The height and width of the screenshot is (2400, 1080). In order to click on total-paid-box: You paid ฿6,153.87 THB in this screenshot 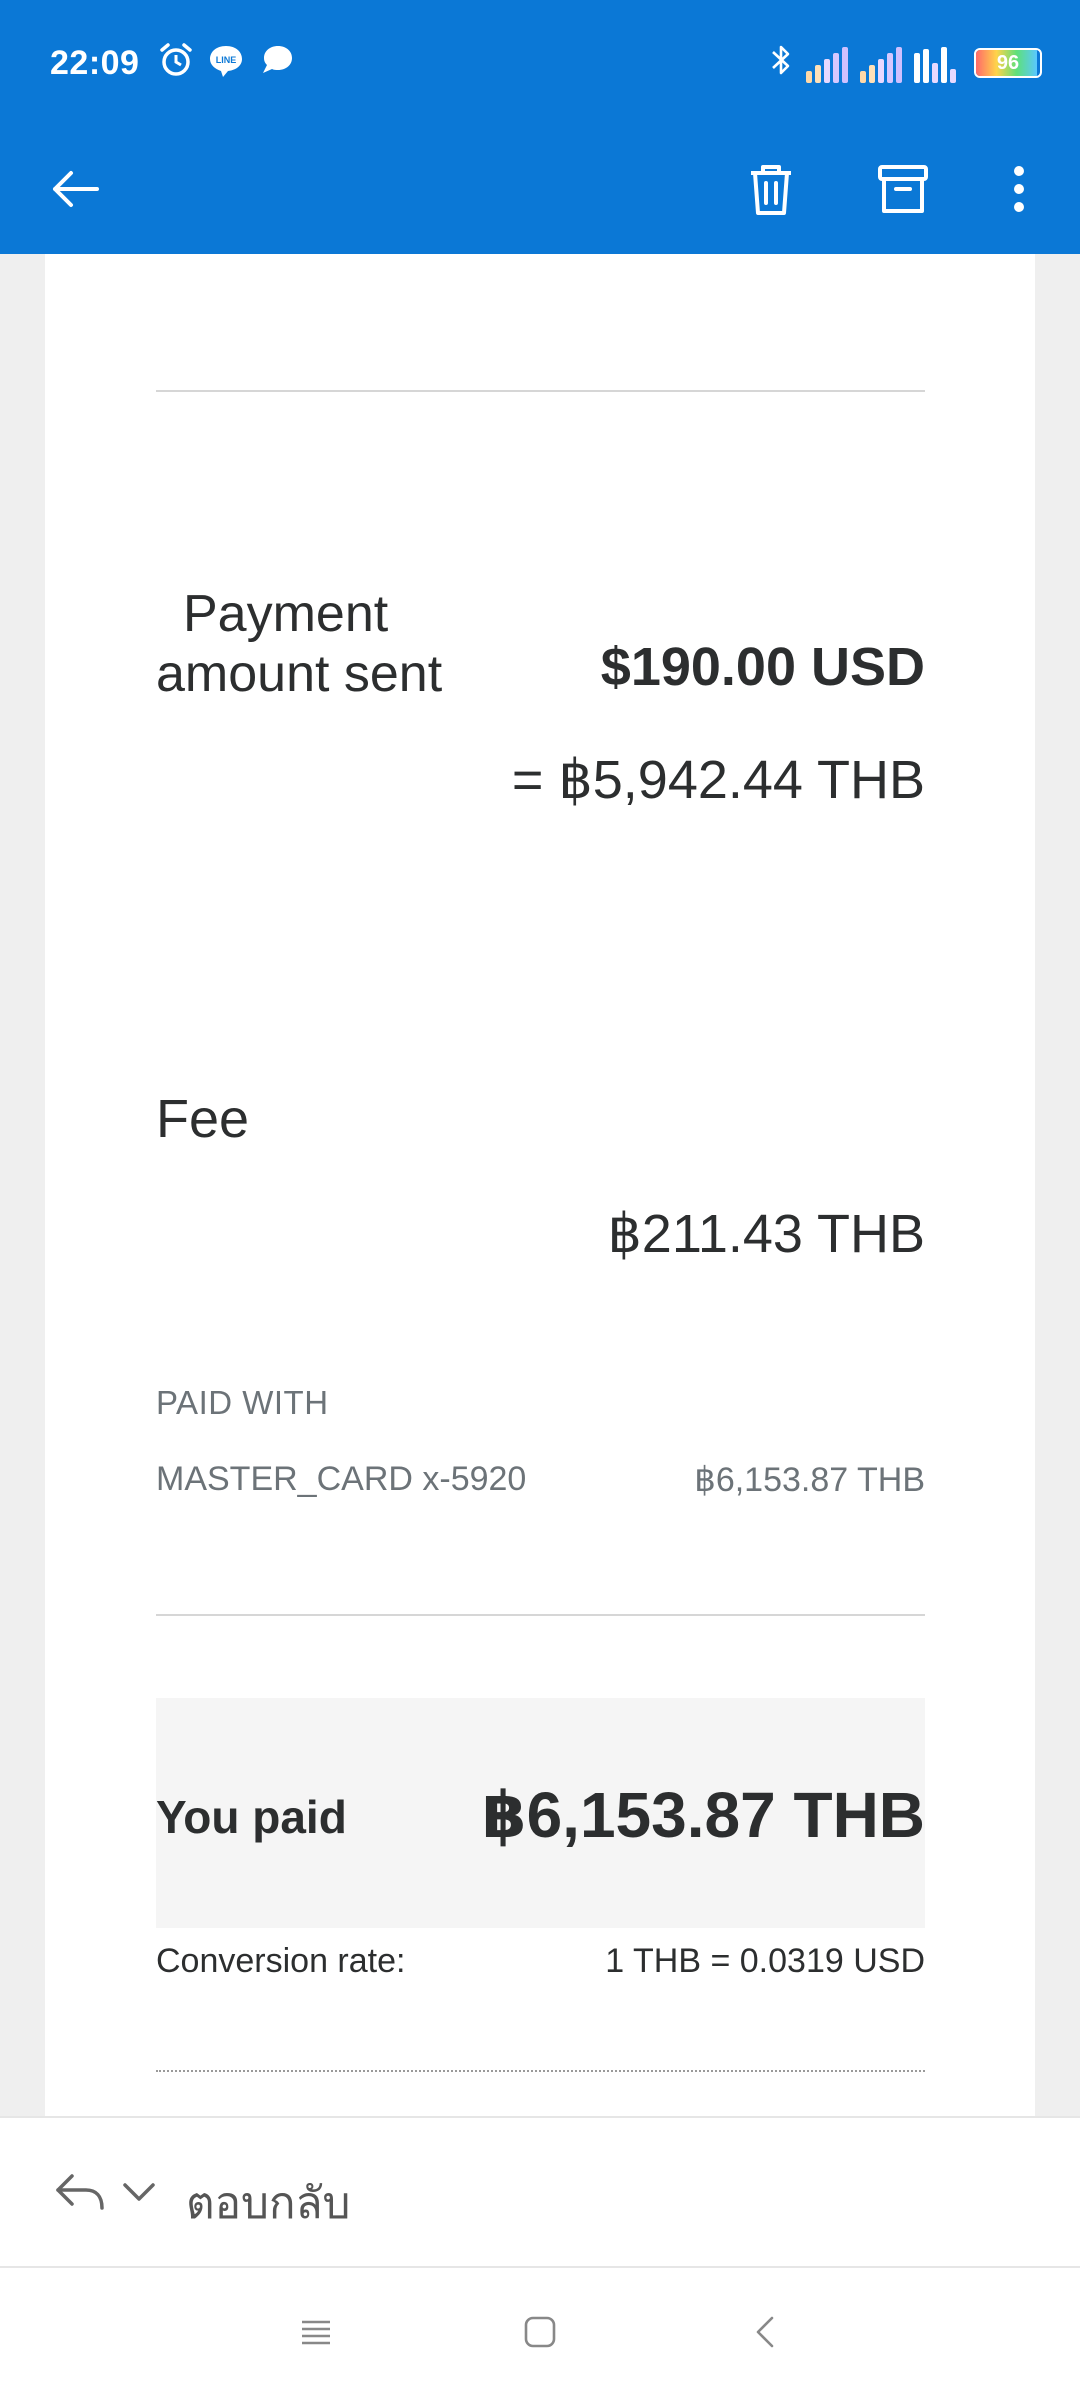, I will do `click(540, 1813)`.